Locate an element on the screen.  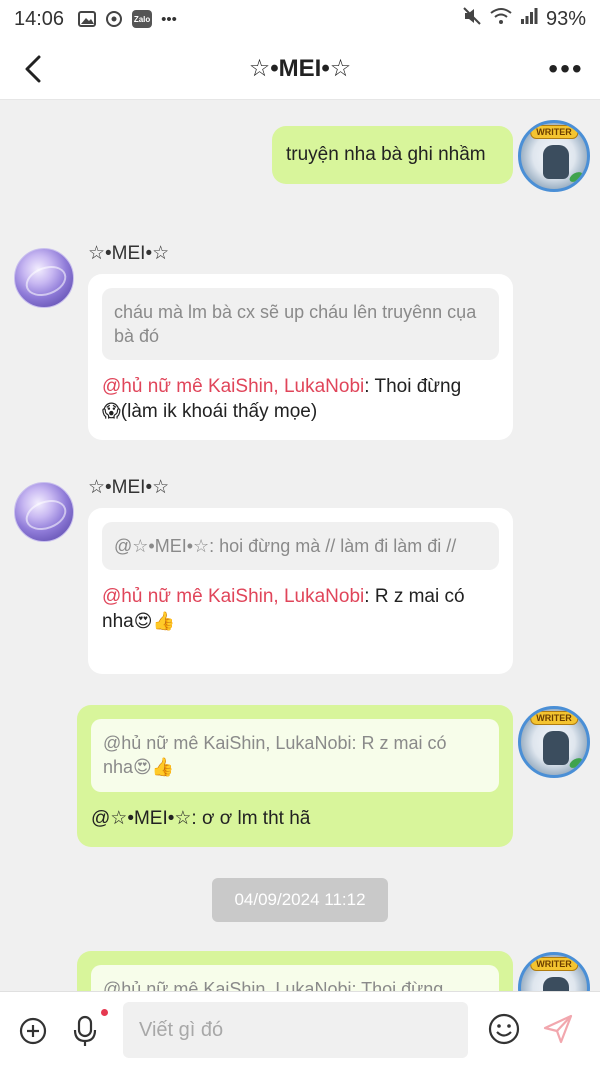
battery-text: 93% is located at coordinates (565, 18).